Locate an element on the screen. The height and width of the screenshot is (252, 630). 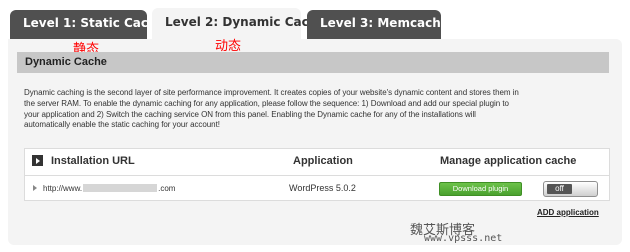
expand-arrow-icon is located at coordinates (35, 188).